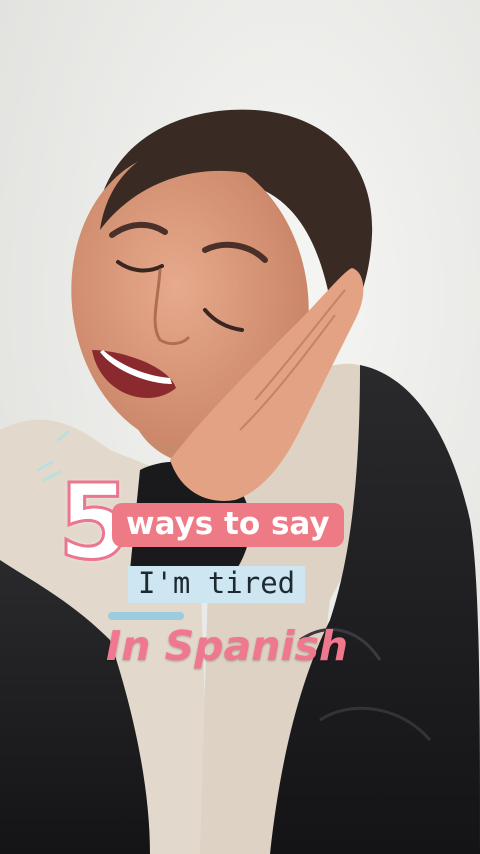 The height and width of the screenshot is (854, 480). What do you see at coordinates (227, 646) in the screenshot?
I see `caption-in-spanish: In Spanish` at bounding box center [227, 646].